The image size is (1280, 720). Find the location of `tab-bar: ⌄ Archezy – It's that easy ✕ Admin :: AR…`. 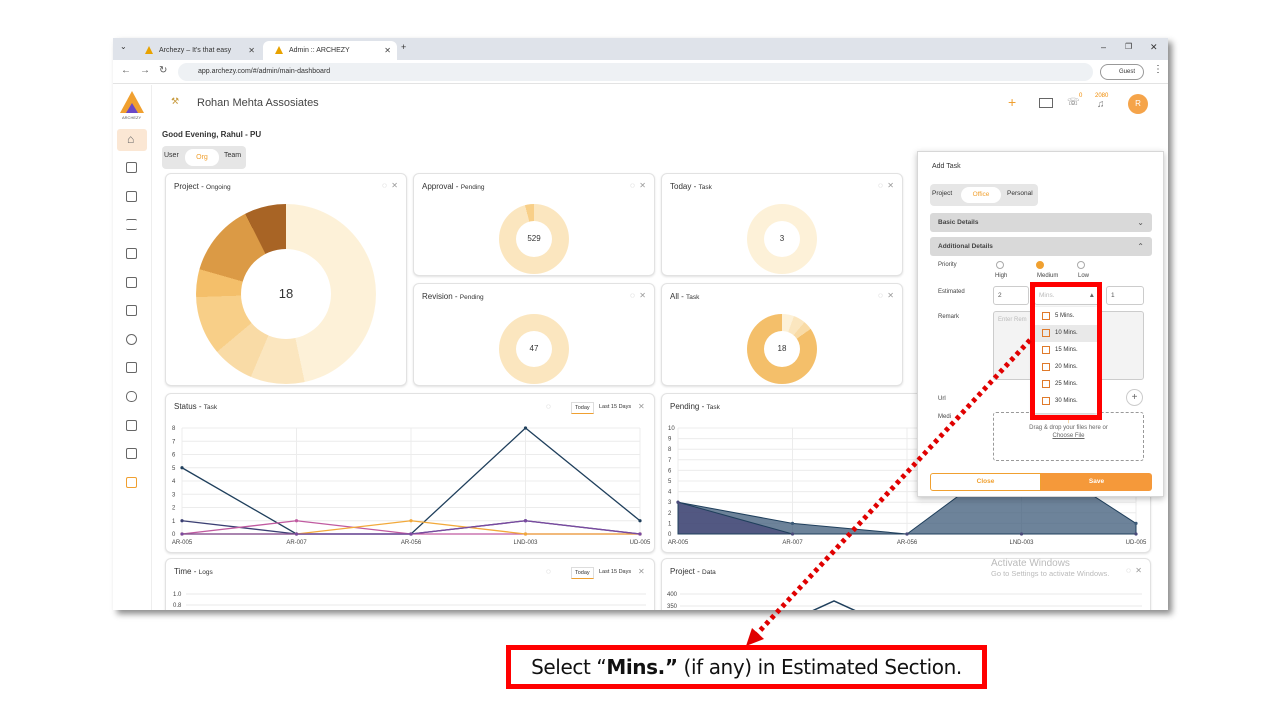

tab-bar: ⌄ Archezy – It's that easy ✕ Admin :: AR… is located at coordinates (640, 49).